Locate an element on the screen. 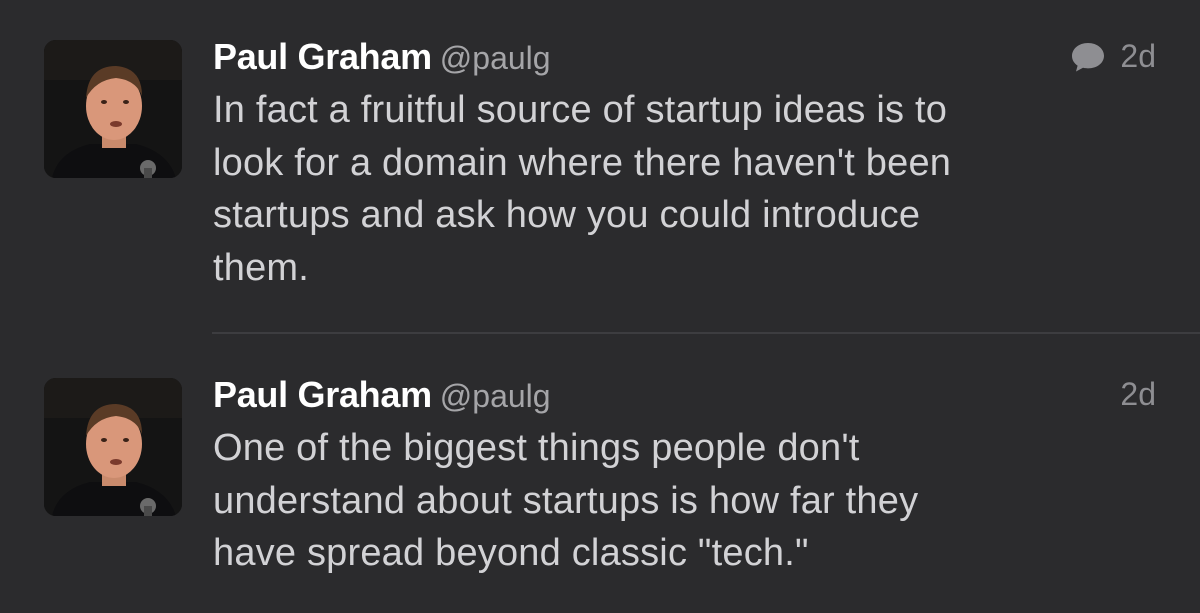  tweet-text-line: have spread beyond classic "tech." is located at coordinates (511, 553).